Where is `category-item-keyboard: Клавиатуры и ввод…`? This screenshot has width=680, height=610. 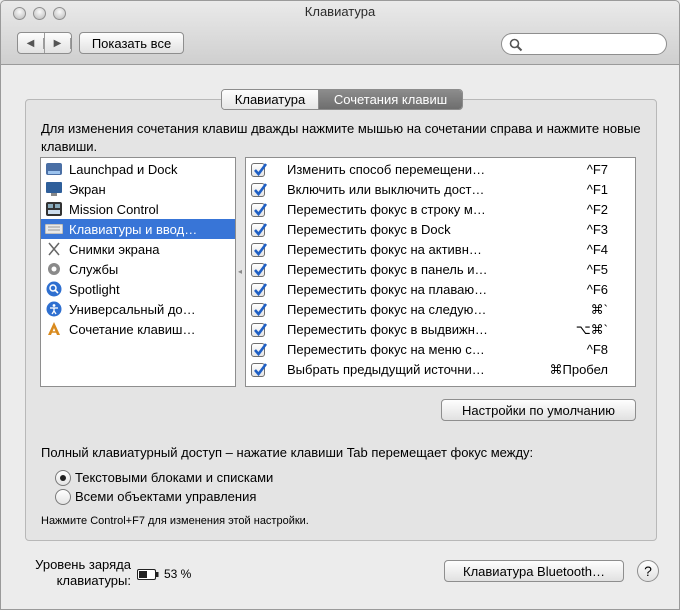 category-item-keyboard: Клавиатуры и ввод… is located at coordinates (138, 229).